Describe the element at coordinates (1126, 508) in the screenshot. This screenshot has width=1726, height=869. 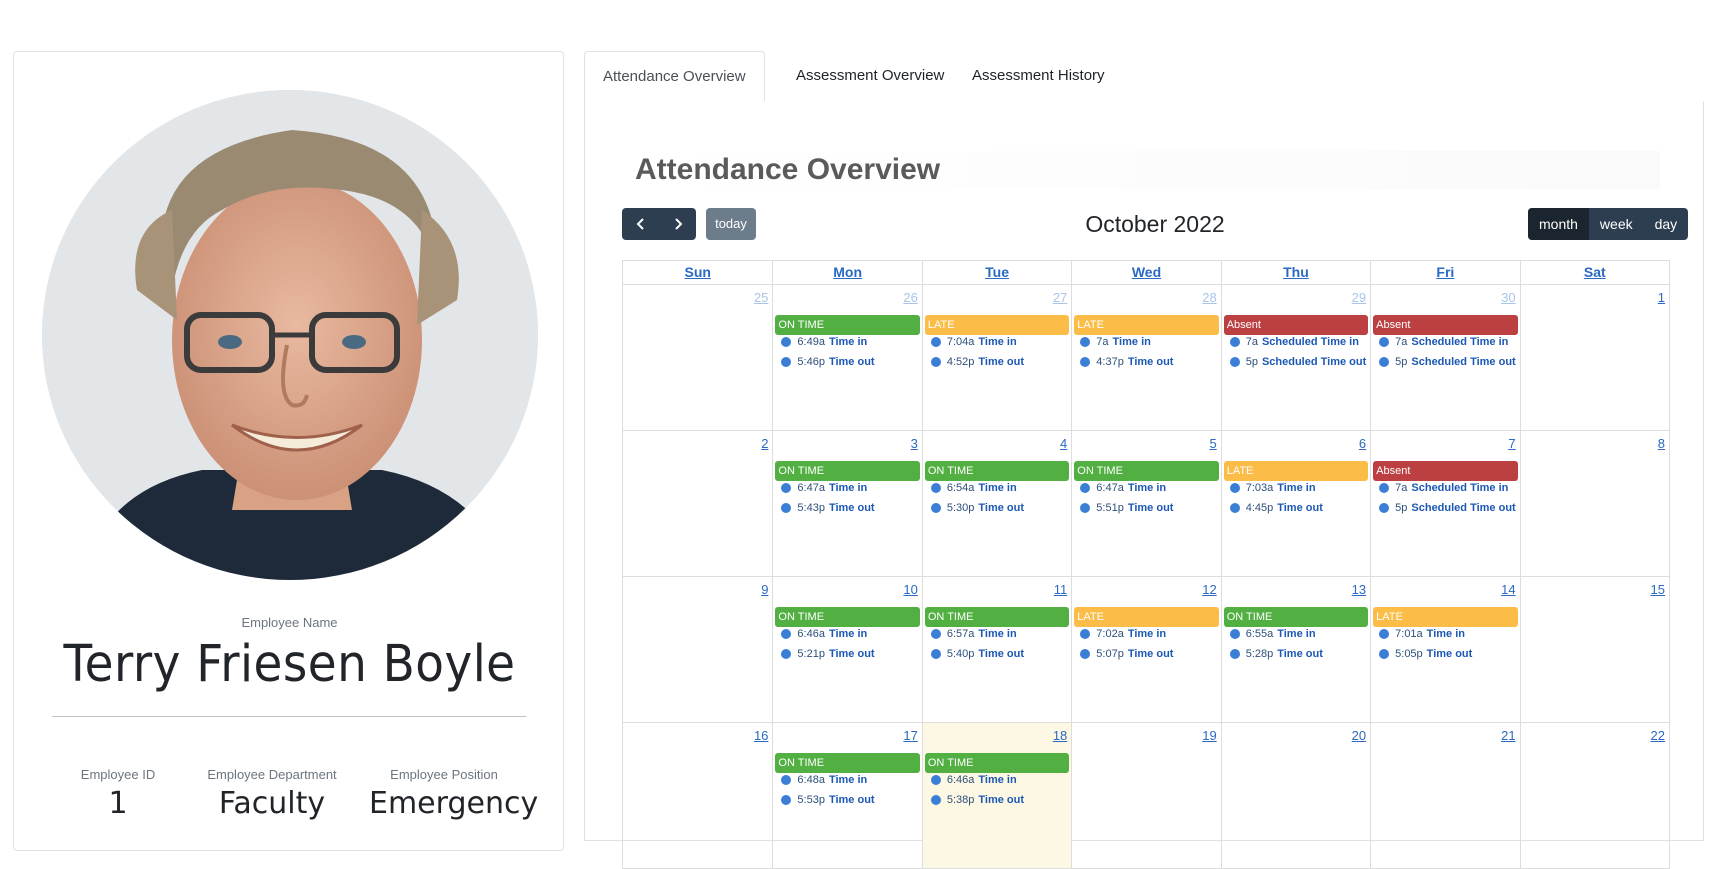
I see `calendar-event: 5:51p Time out` at that location.